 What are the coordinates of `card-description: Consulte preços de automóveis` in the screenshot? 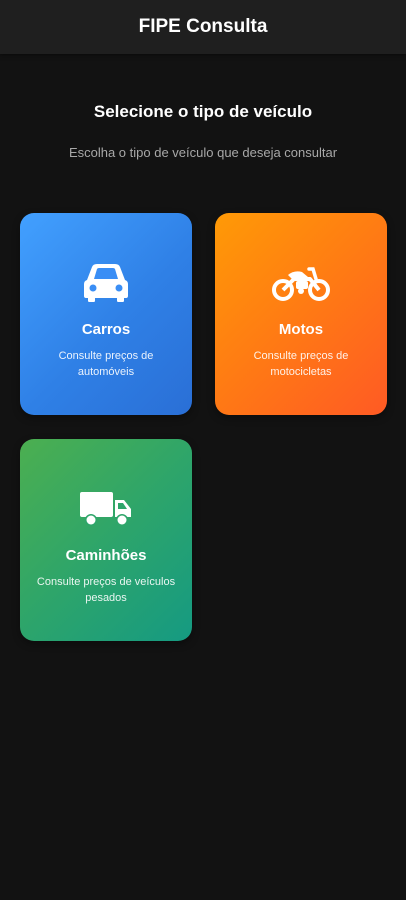 It's located at (106, 364).